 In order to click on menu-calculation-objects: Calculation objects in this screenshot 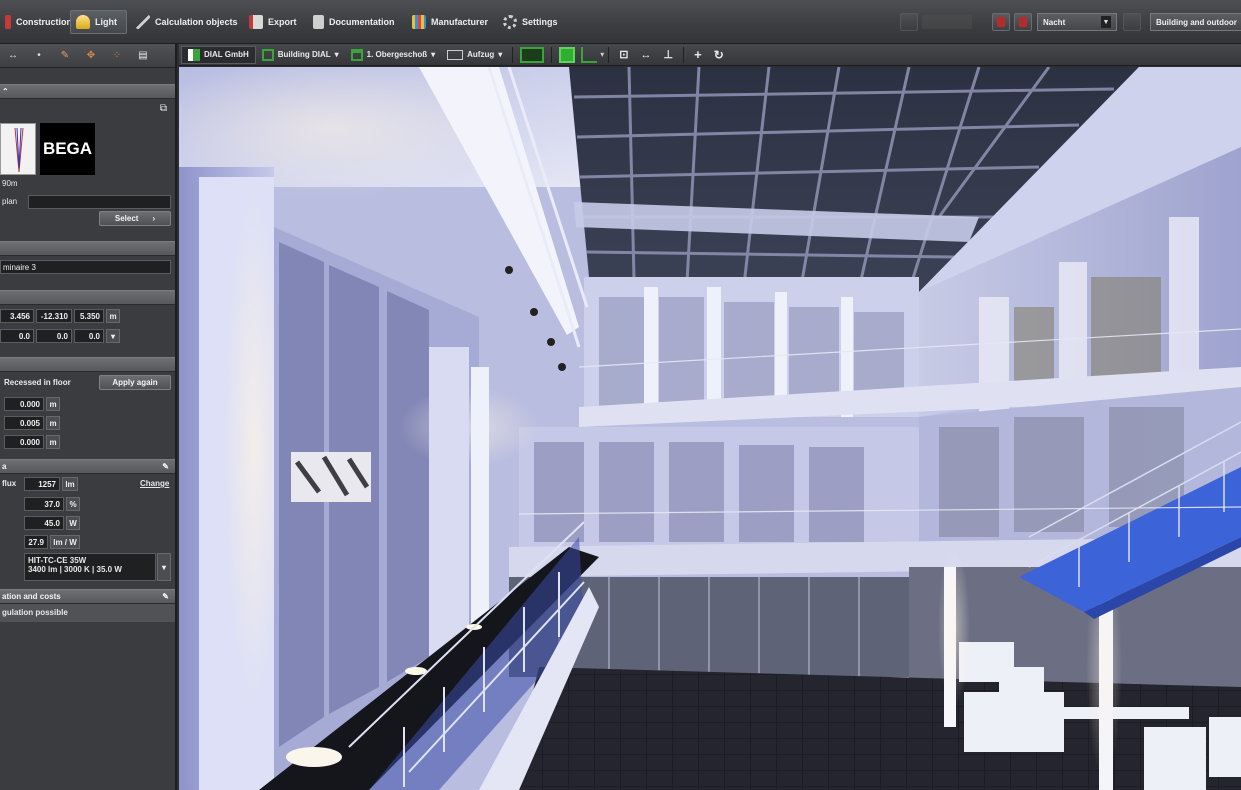, I will do `click(187, 22)`.